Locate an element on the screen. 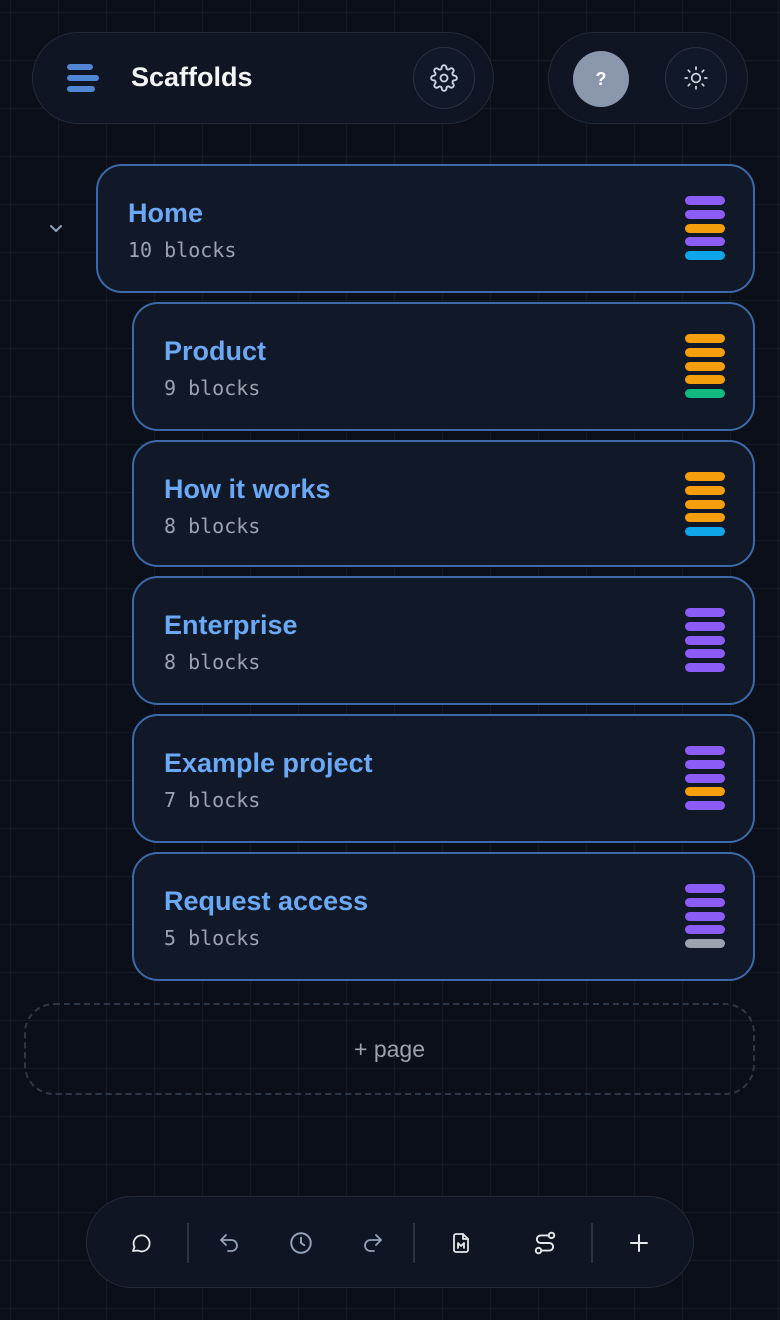  page-card-home: Home 10 blocks is located at coordinates (425, 228).